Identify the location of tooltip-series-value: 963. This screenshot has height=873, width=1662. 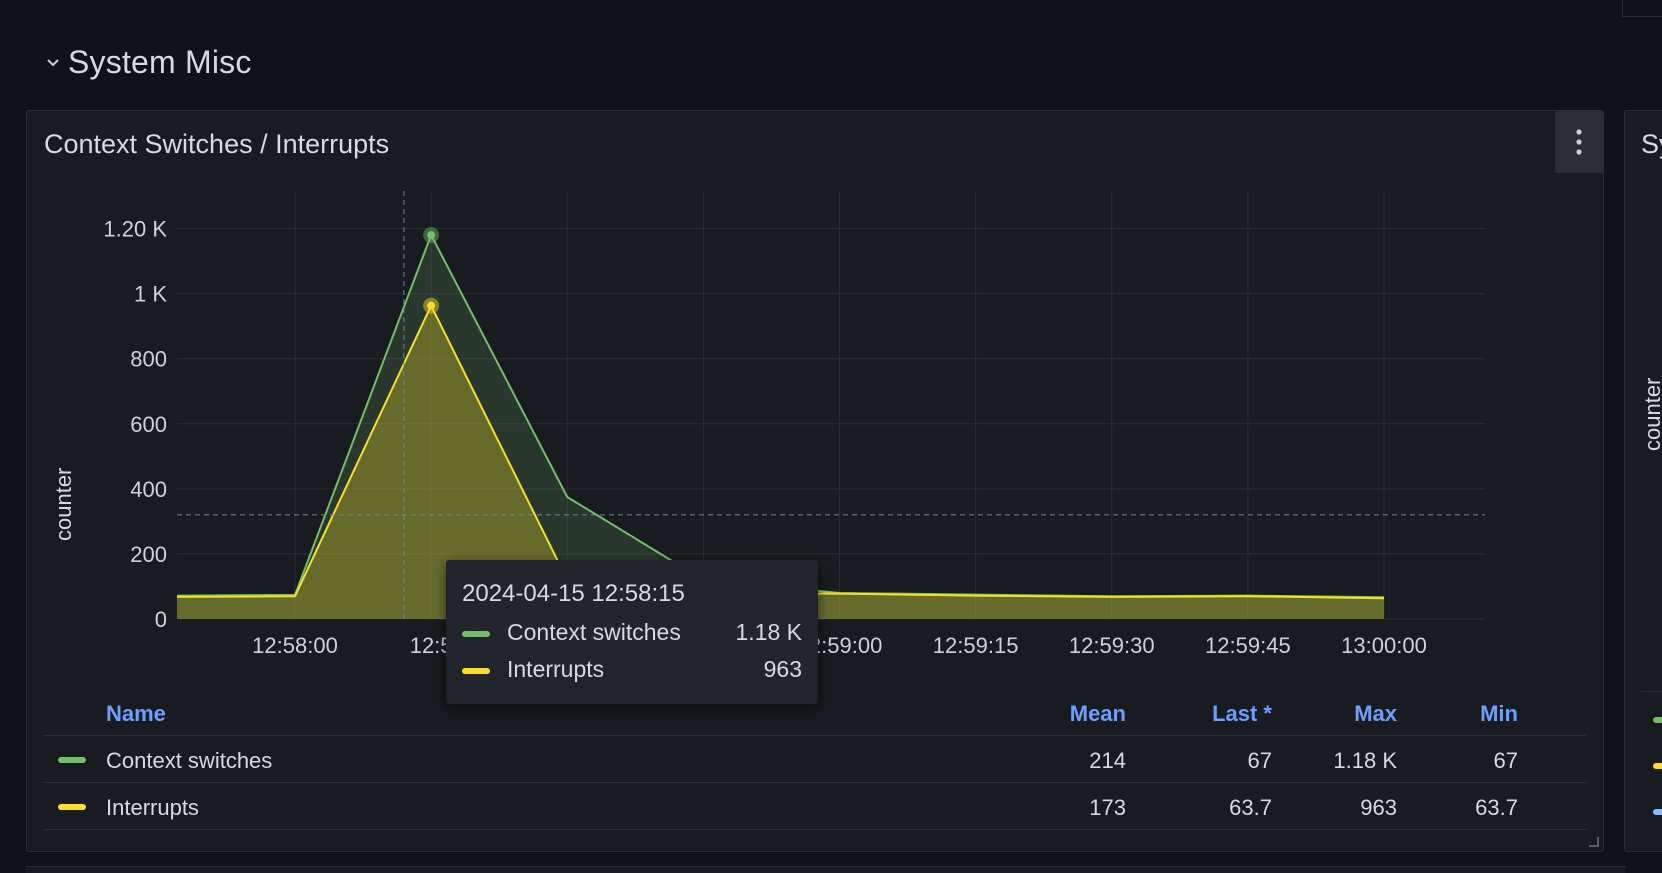
(782, 669).